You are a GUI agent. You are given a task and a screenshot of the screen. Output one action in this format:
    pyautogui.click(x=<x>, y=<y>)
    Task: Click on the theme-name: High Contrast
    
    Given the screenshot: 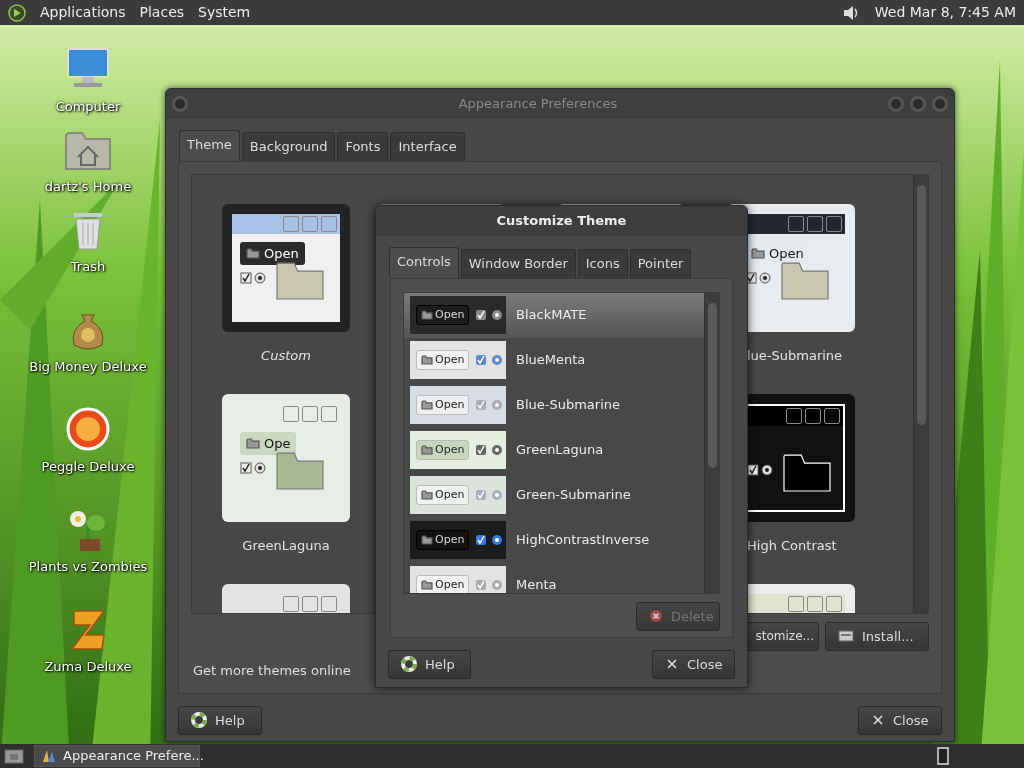 What is the action you would take?
    pyautogui.click(x=791, y=545)
    